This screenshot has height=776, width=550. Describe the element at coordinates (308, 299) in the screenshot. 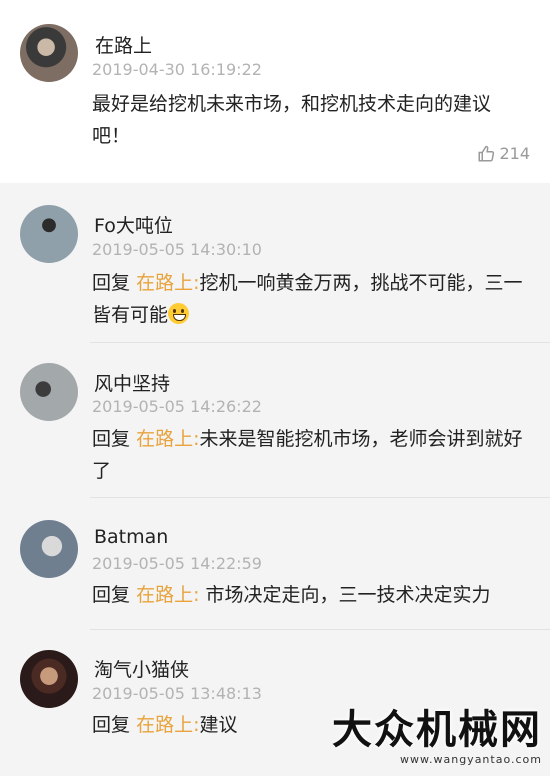

I see `reply-text: 回复 在路上:挖机一响黄金万两，挑战不可能，三一皆有可能` at that location.